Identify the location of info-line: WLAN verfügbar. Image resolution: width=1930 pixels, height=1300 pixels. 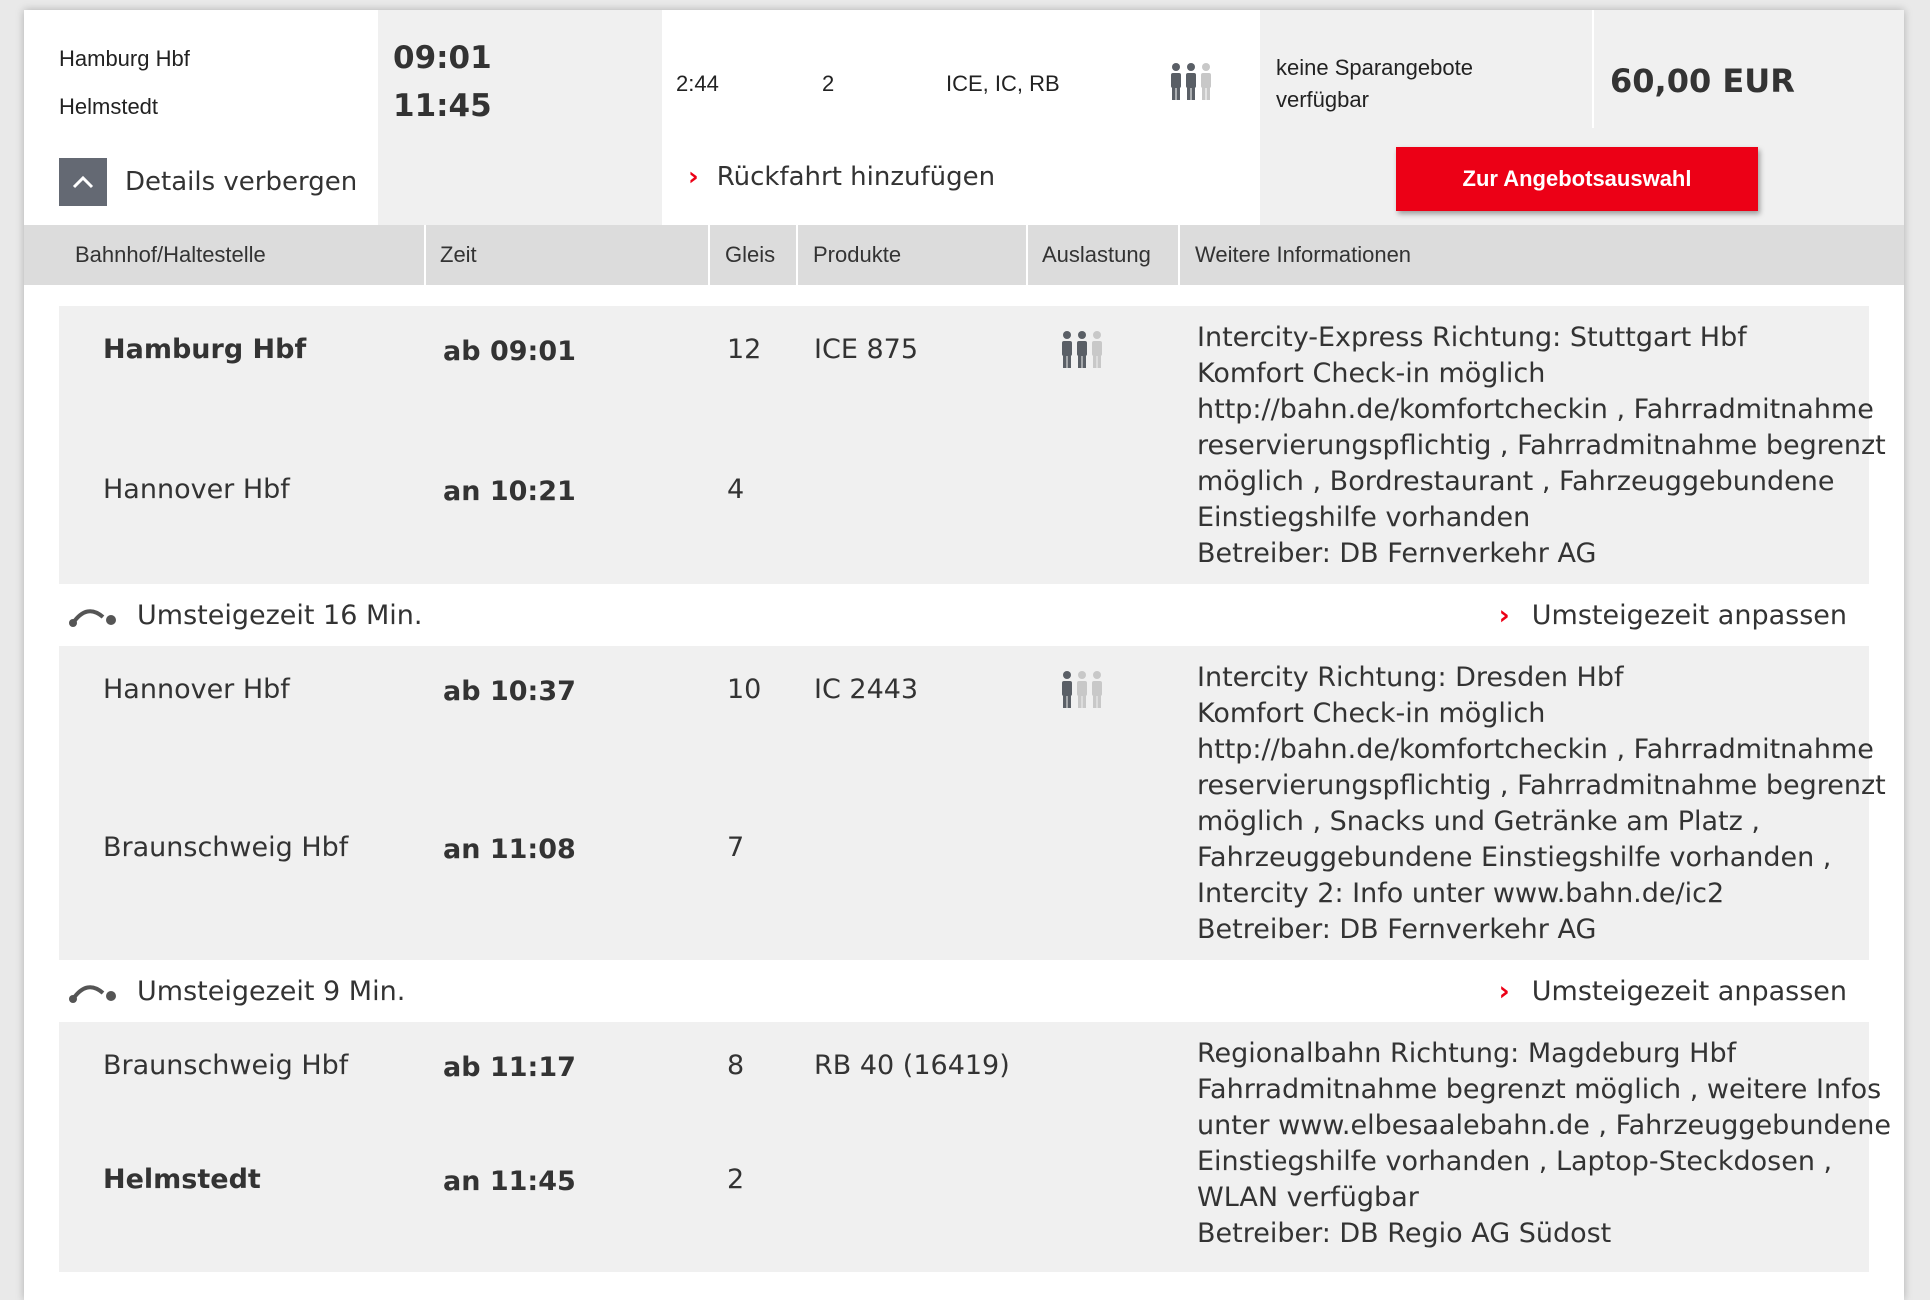
(1308, 1197).